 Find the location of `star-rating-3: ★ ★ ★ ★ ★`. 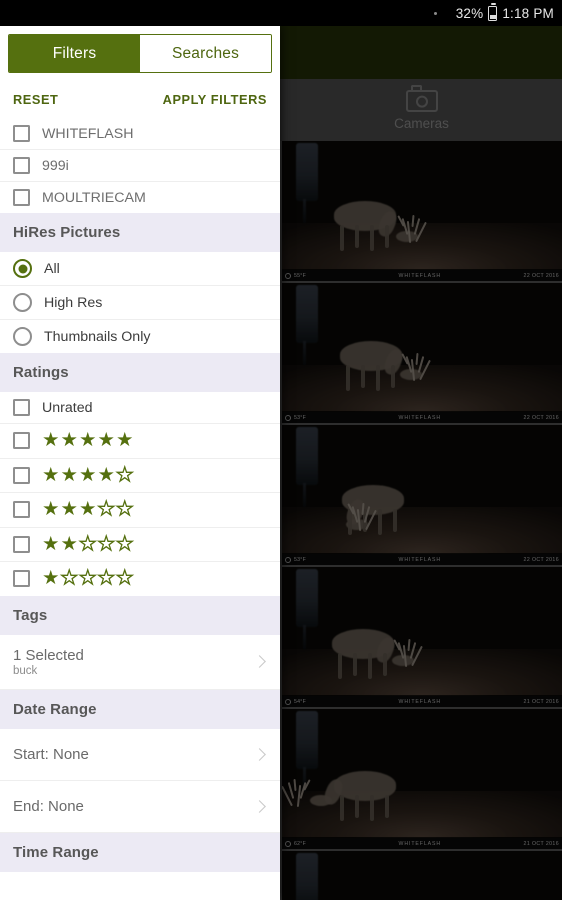

star-rating-3: ★ ★ ★ ★ ★ is located at coordinates (88, 509).